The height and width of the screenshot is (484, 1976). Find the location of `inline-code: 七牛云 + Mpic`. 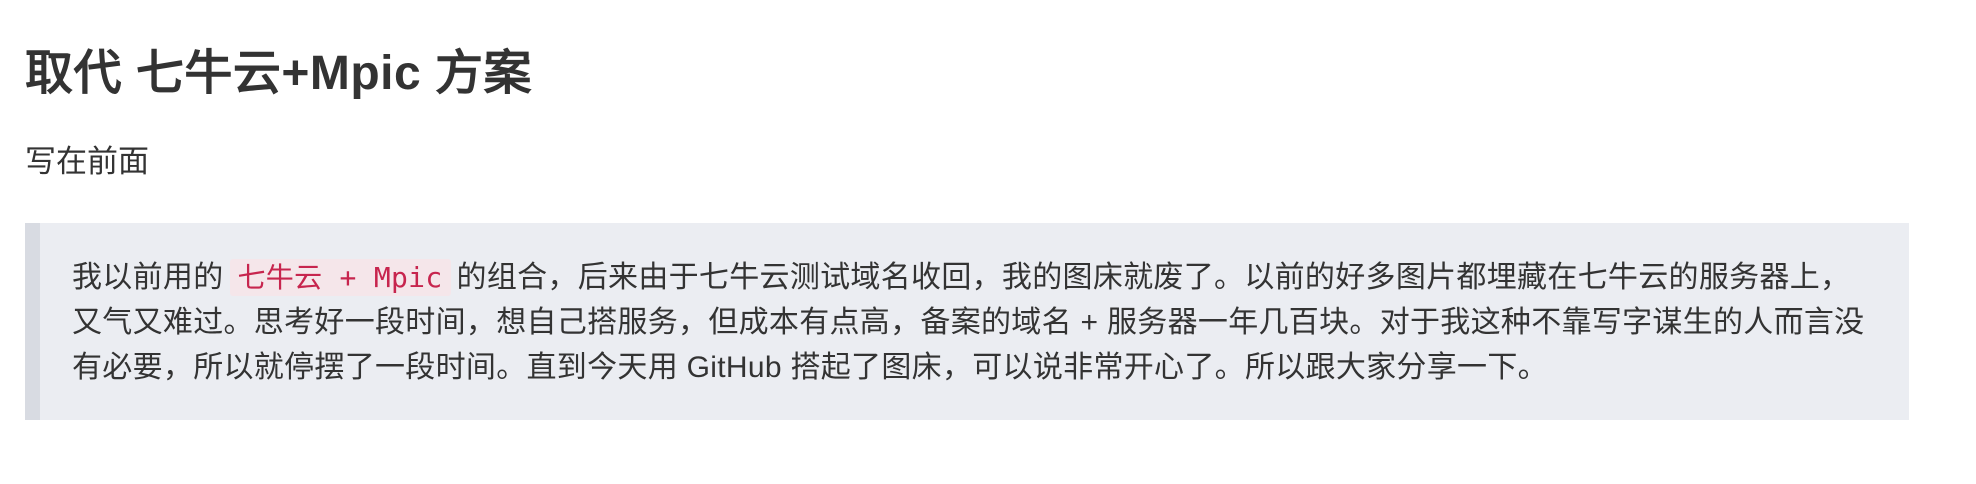

inline-code: 七牛云 + Mpic is located at coordinates (340, 277).